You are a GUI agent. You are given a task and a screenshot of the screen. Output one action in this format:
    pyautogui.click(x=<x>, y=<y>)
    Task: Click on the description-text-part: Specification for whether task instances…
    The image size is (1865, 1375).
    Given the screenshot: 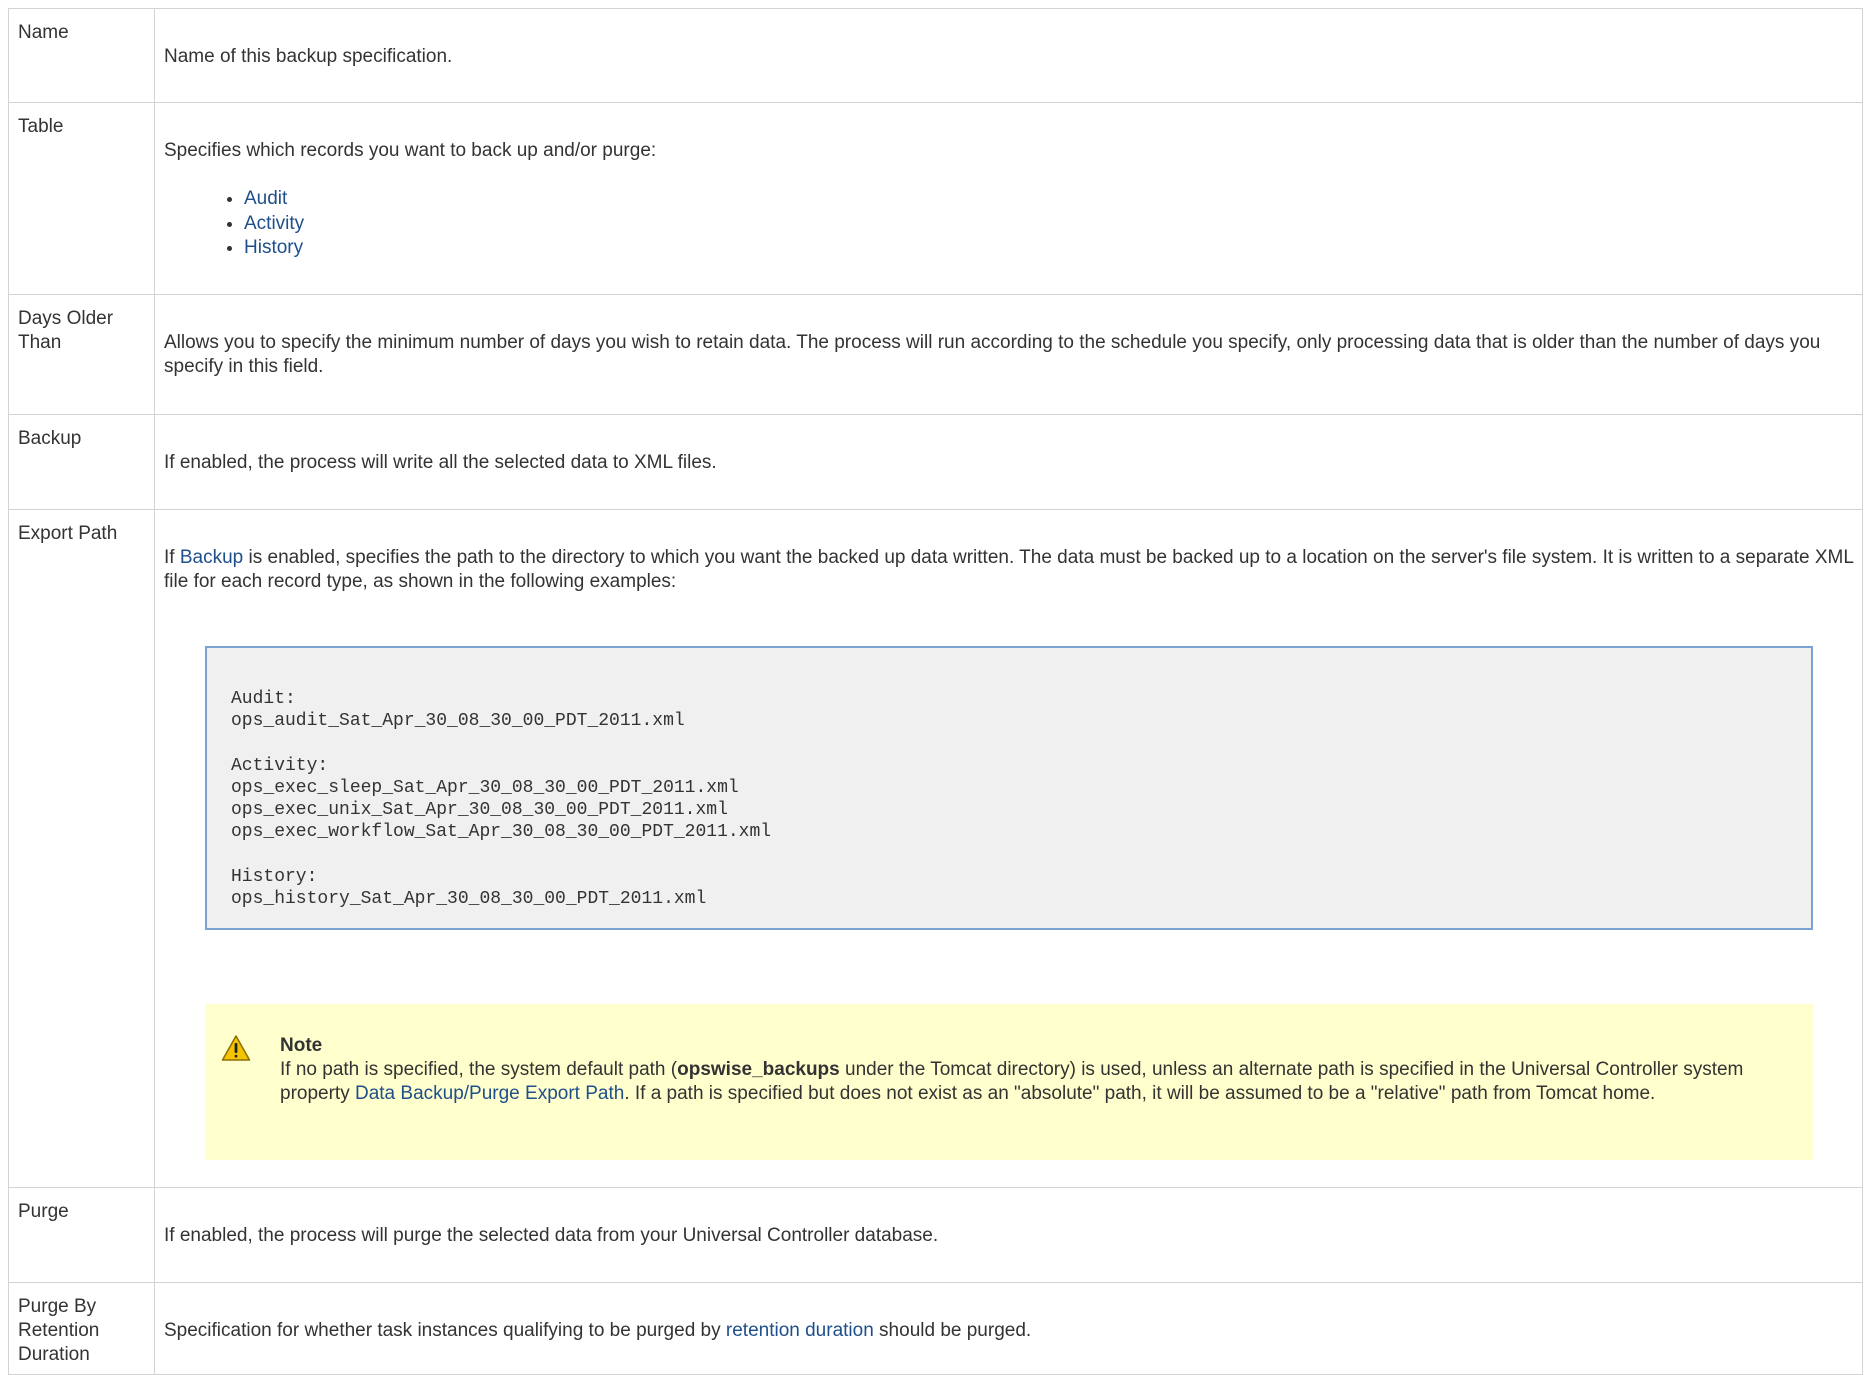 What is the action you would take?
    pyautogui.click(x=445, y=1330)
    